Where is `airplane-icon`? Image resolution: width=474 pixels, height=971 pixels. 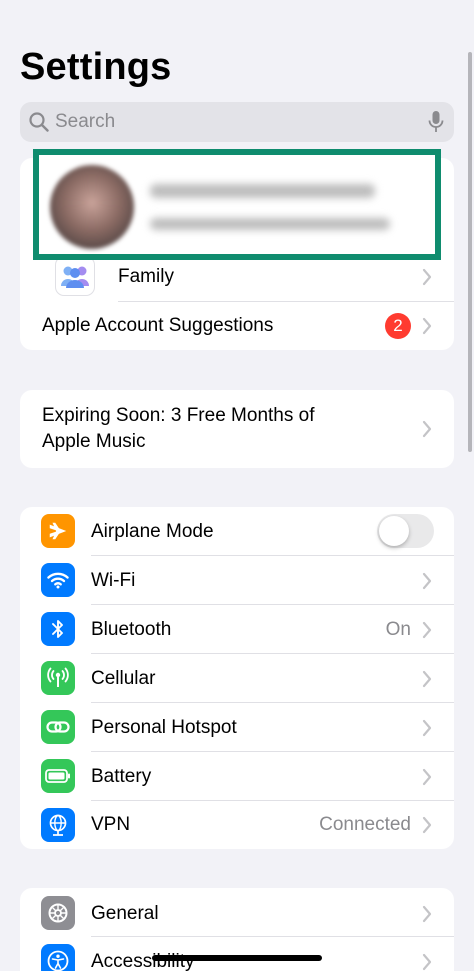 airplane-icon is located at coordinates (58, 531).